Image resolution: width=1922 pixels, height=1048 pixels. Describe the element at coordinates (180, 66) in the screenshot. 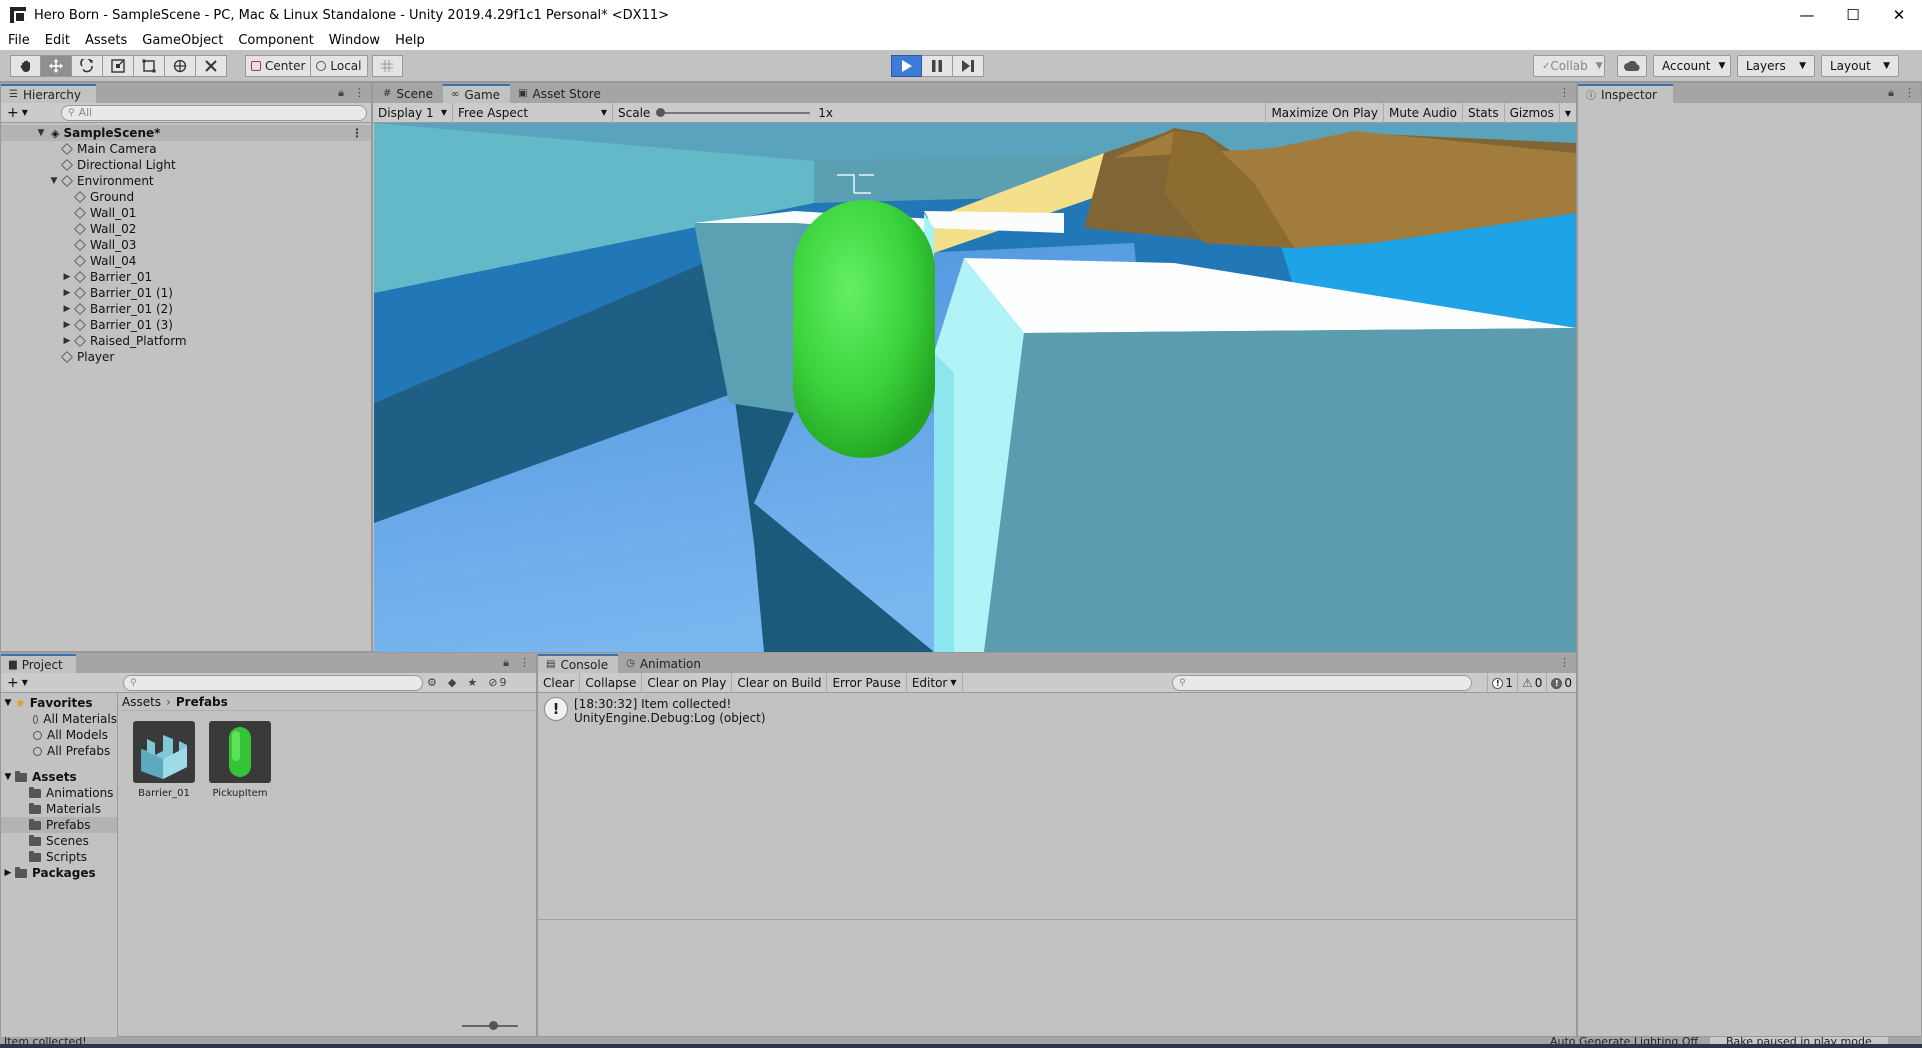

I see `transform-tool-button` at that location.